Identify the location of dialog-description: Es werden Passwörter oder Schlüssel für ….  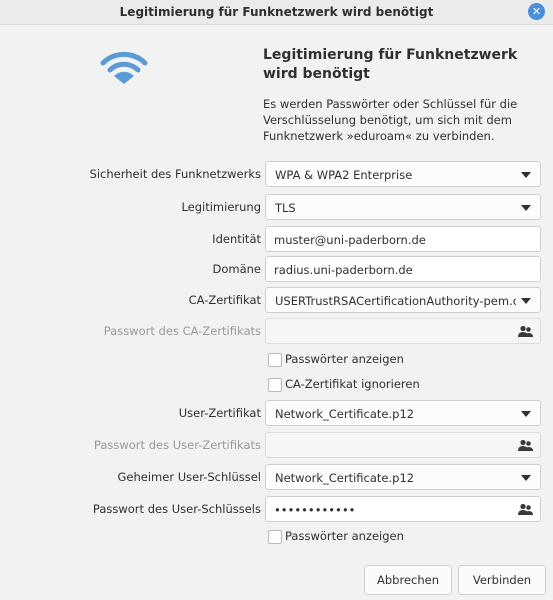
(390, 120).